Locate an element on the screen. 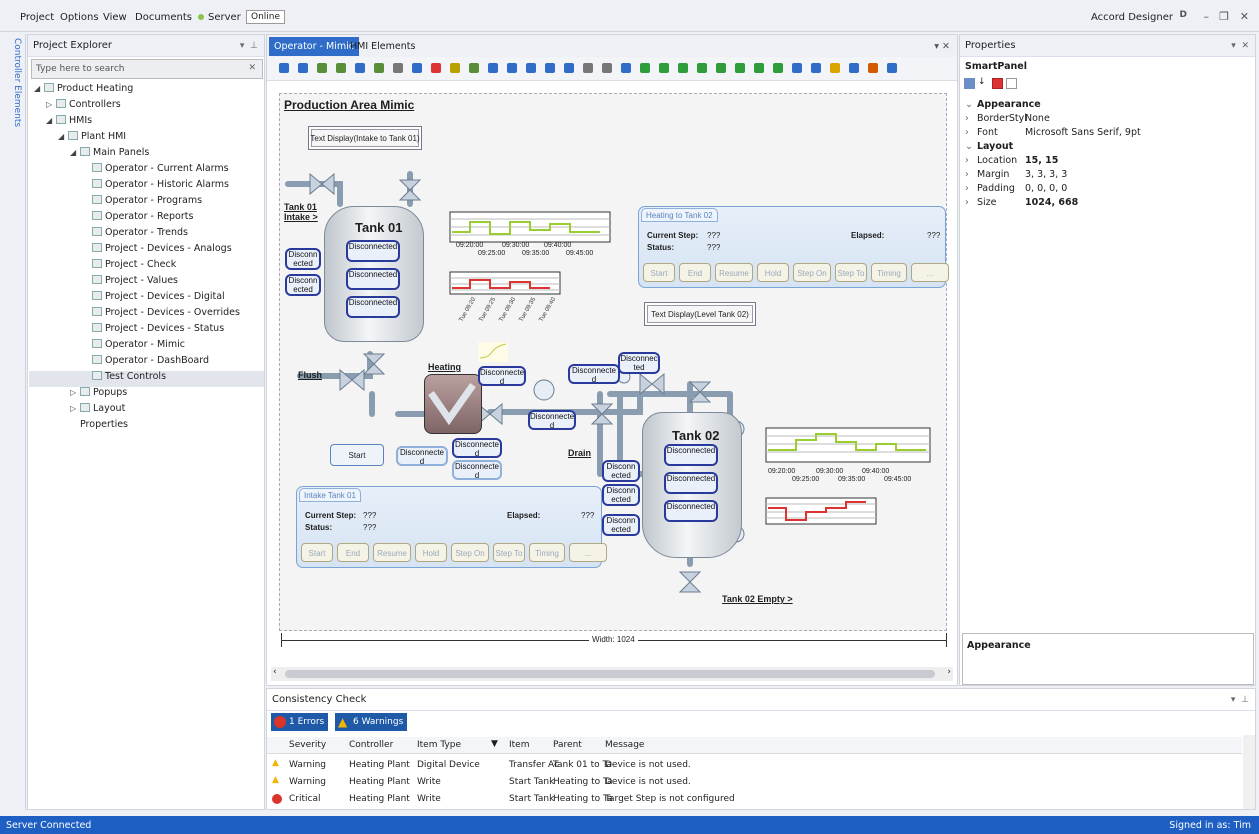 The image size is (1259, 834). text-display-level-tank02: Text Display(Level Tank 02) is located at coordinates (700, 314).